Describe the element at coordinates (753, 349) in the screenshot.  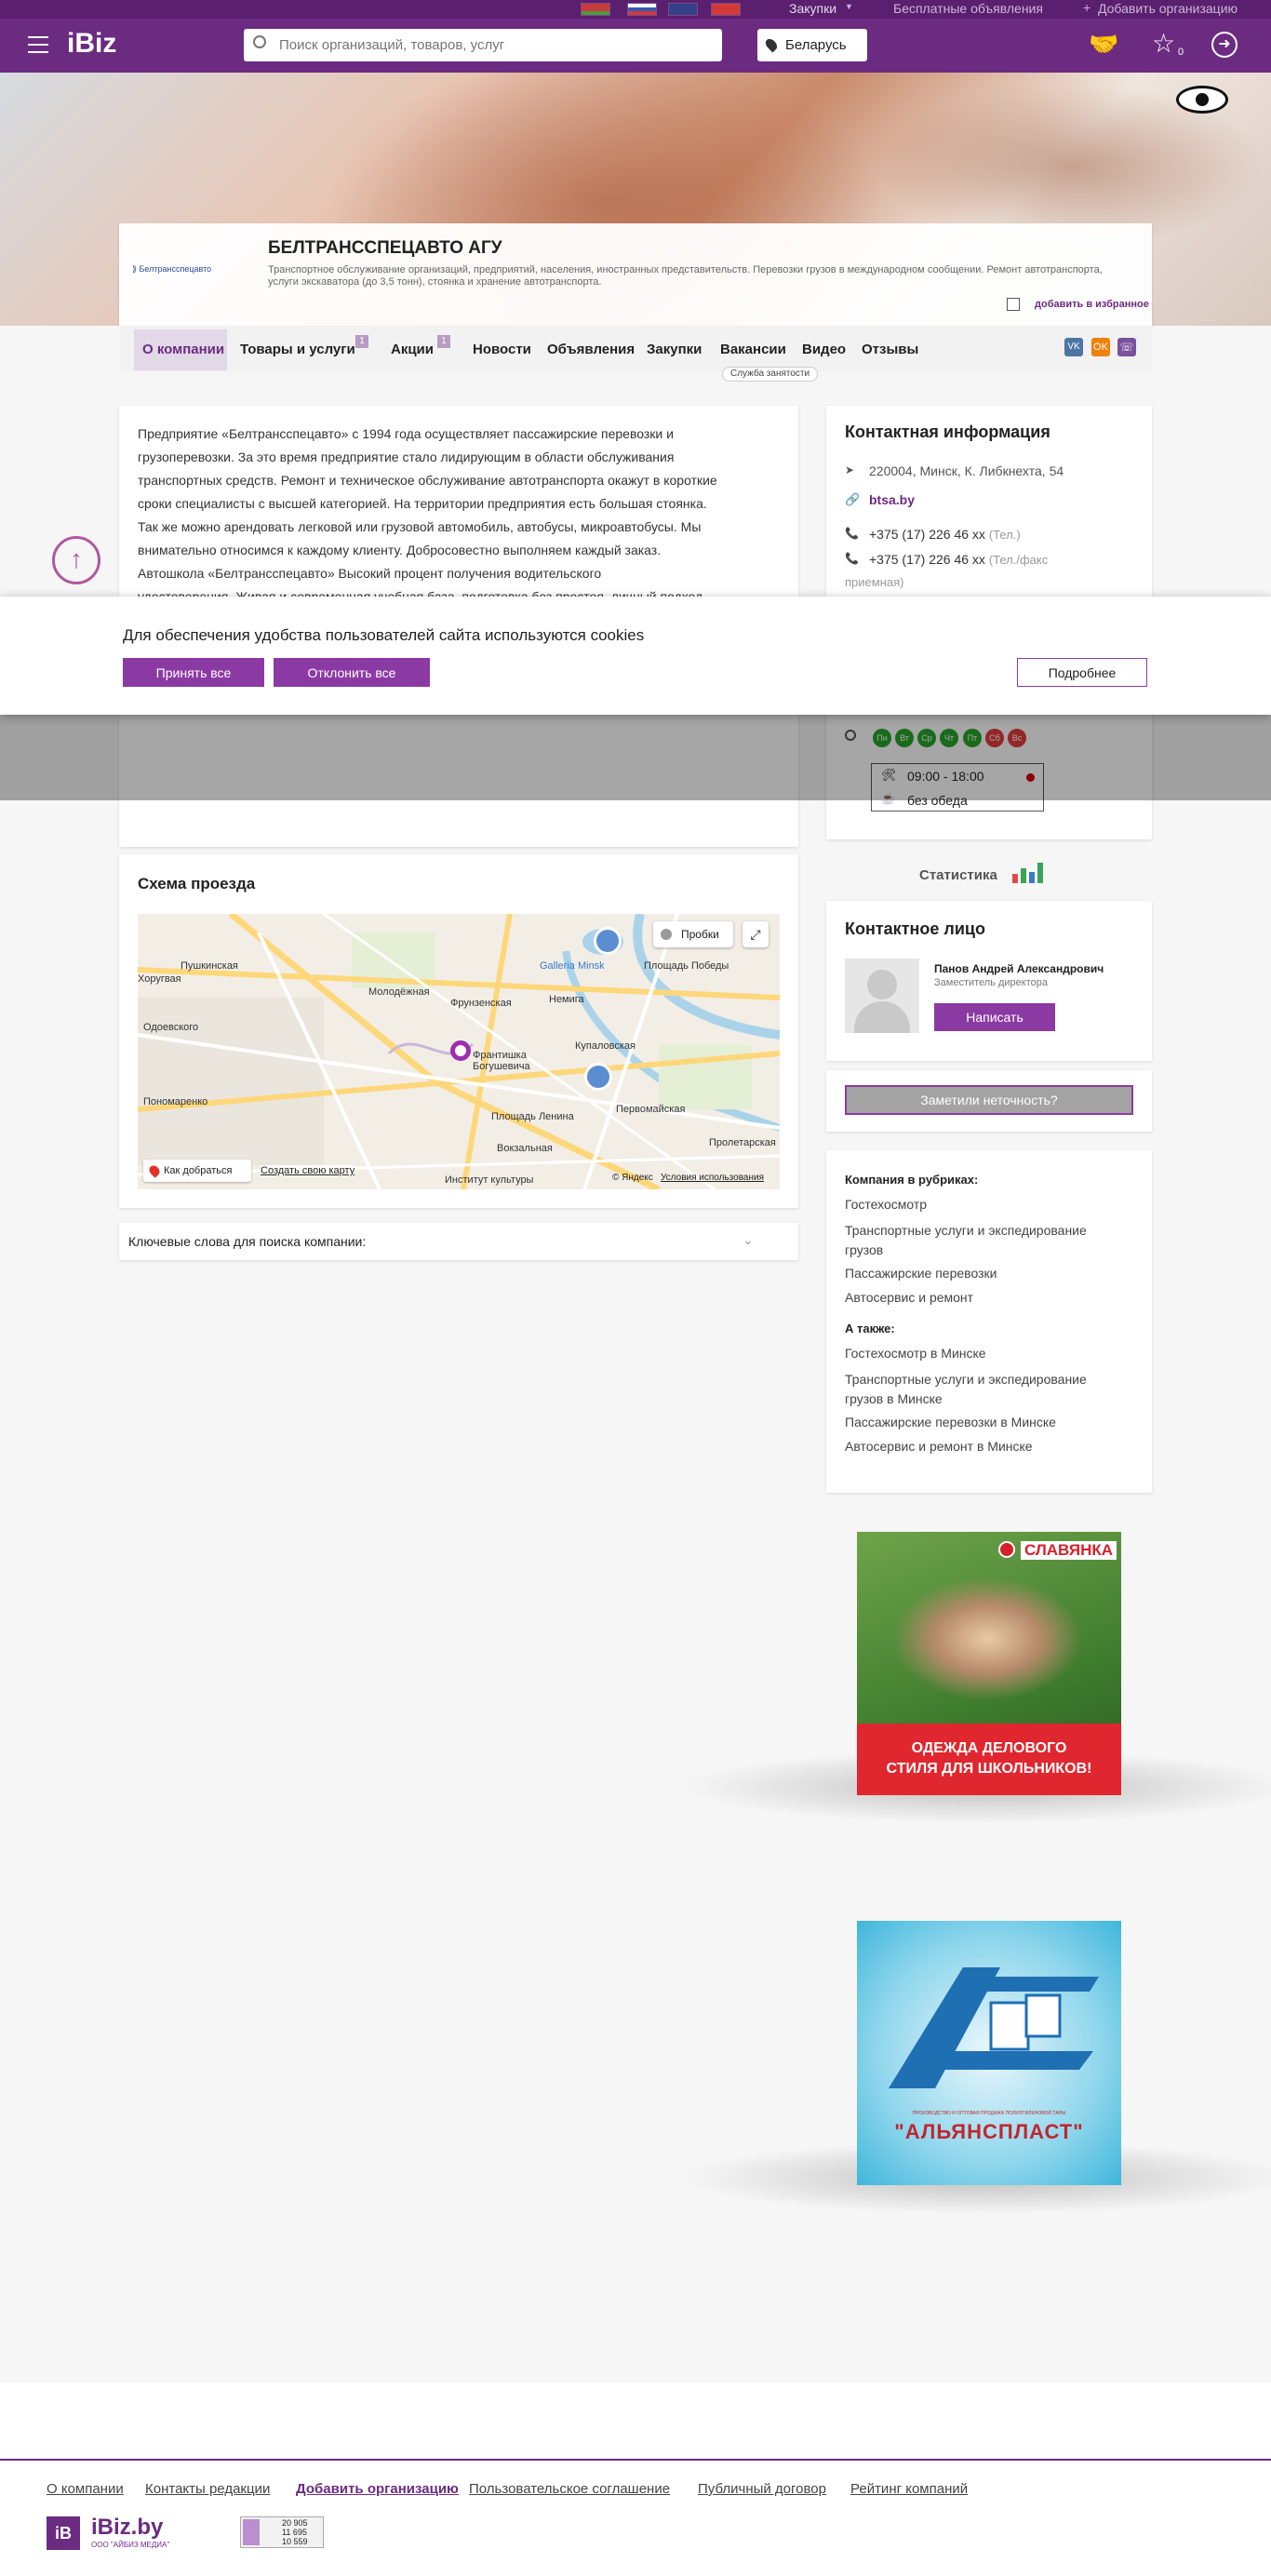
I see `tab-vacancies: Вакансии` at that location.